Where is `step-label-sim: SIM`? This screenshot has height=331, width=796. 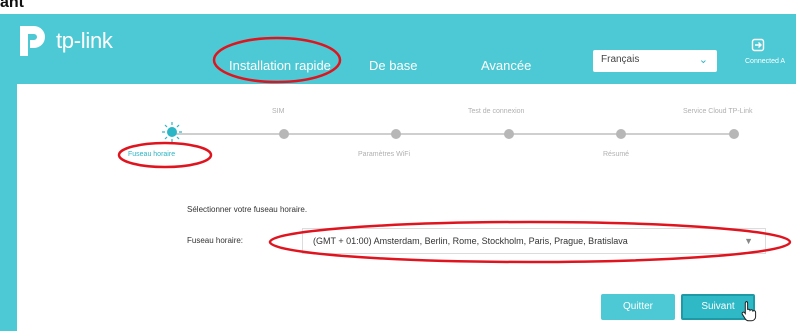 step-label-sim: SIM is located at coordinates (278, 111).